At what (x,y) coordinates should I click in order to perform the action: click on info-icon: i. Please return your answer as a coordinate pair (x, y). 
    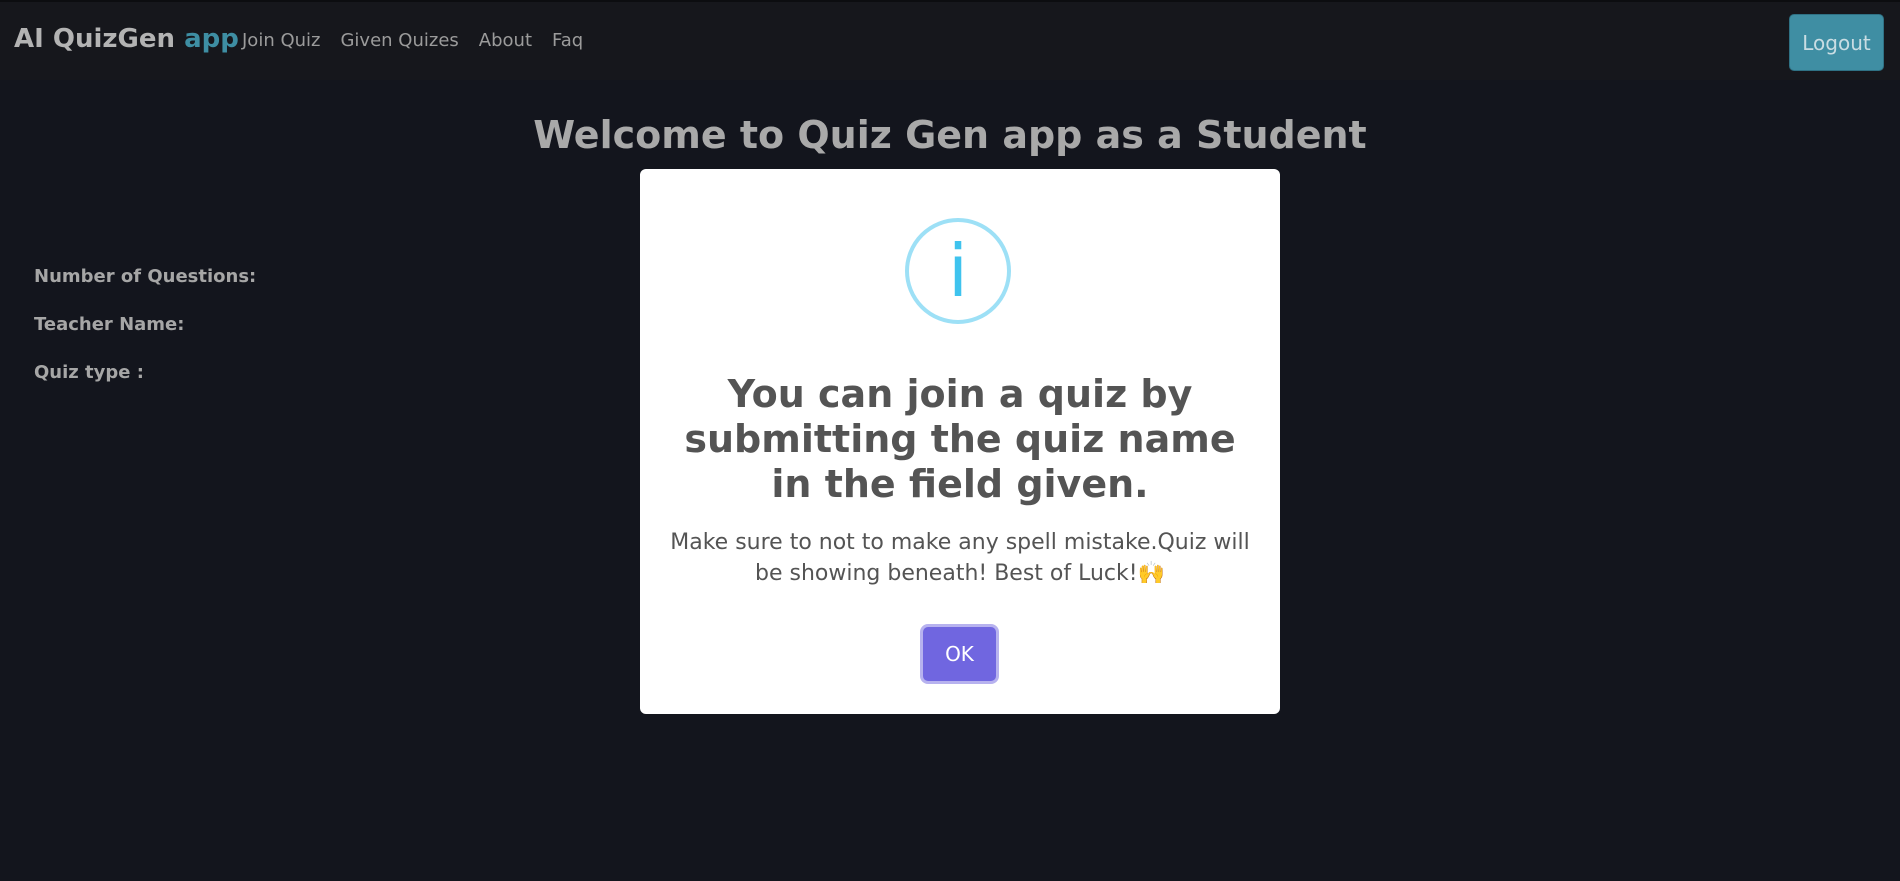
    Looking at the image, I should click on (958, 271).